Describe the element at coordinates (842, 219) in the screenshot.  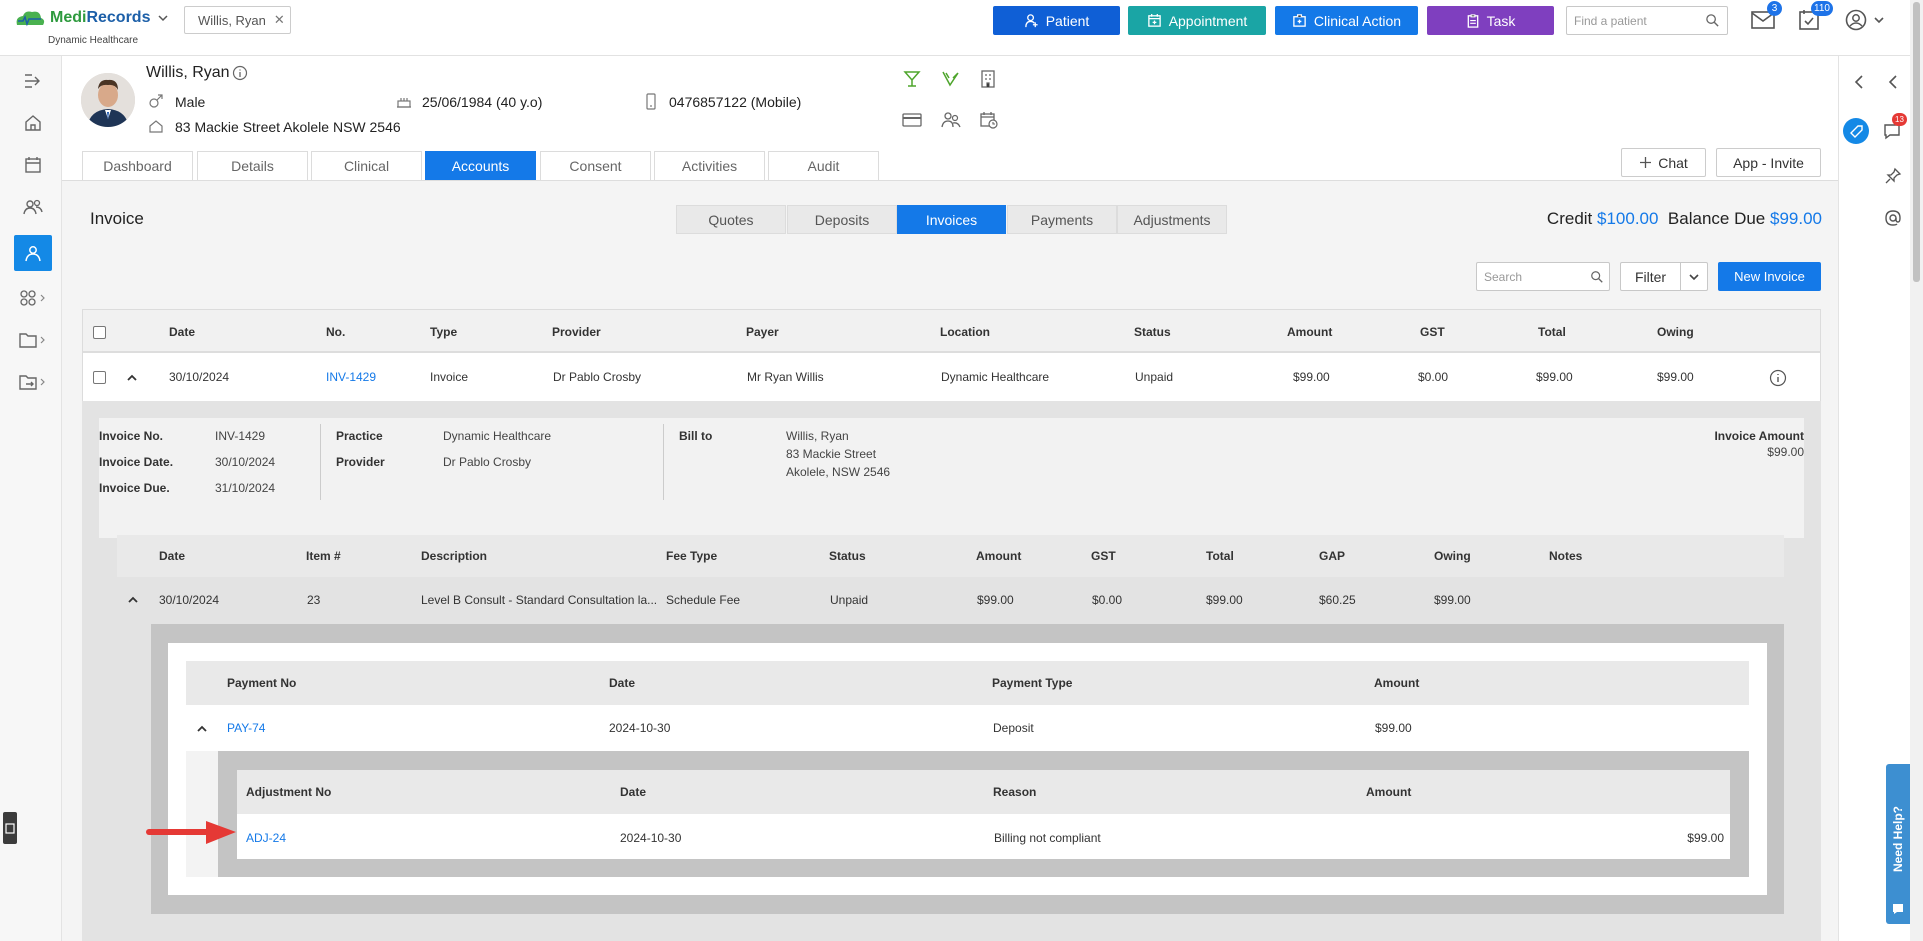
I see `subtab-deposits: Deposits` at that location.